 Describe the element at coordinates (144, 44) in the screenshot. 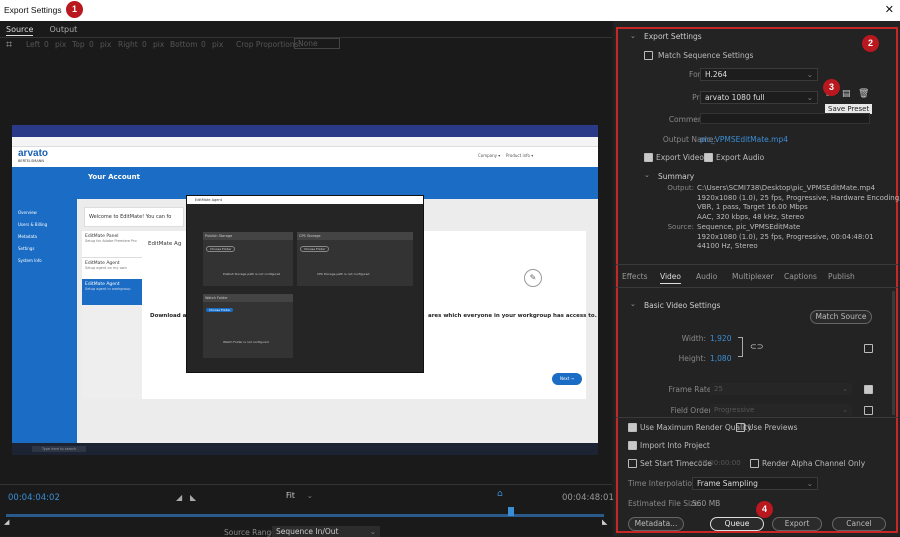

I see `crop-right-value: 0` at that location.